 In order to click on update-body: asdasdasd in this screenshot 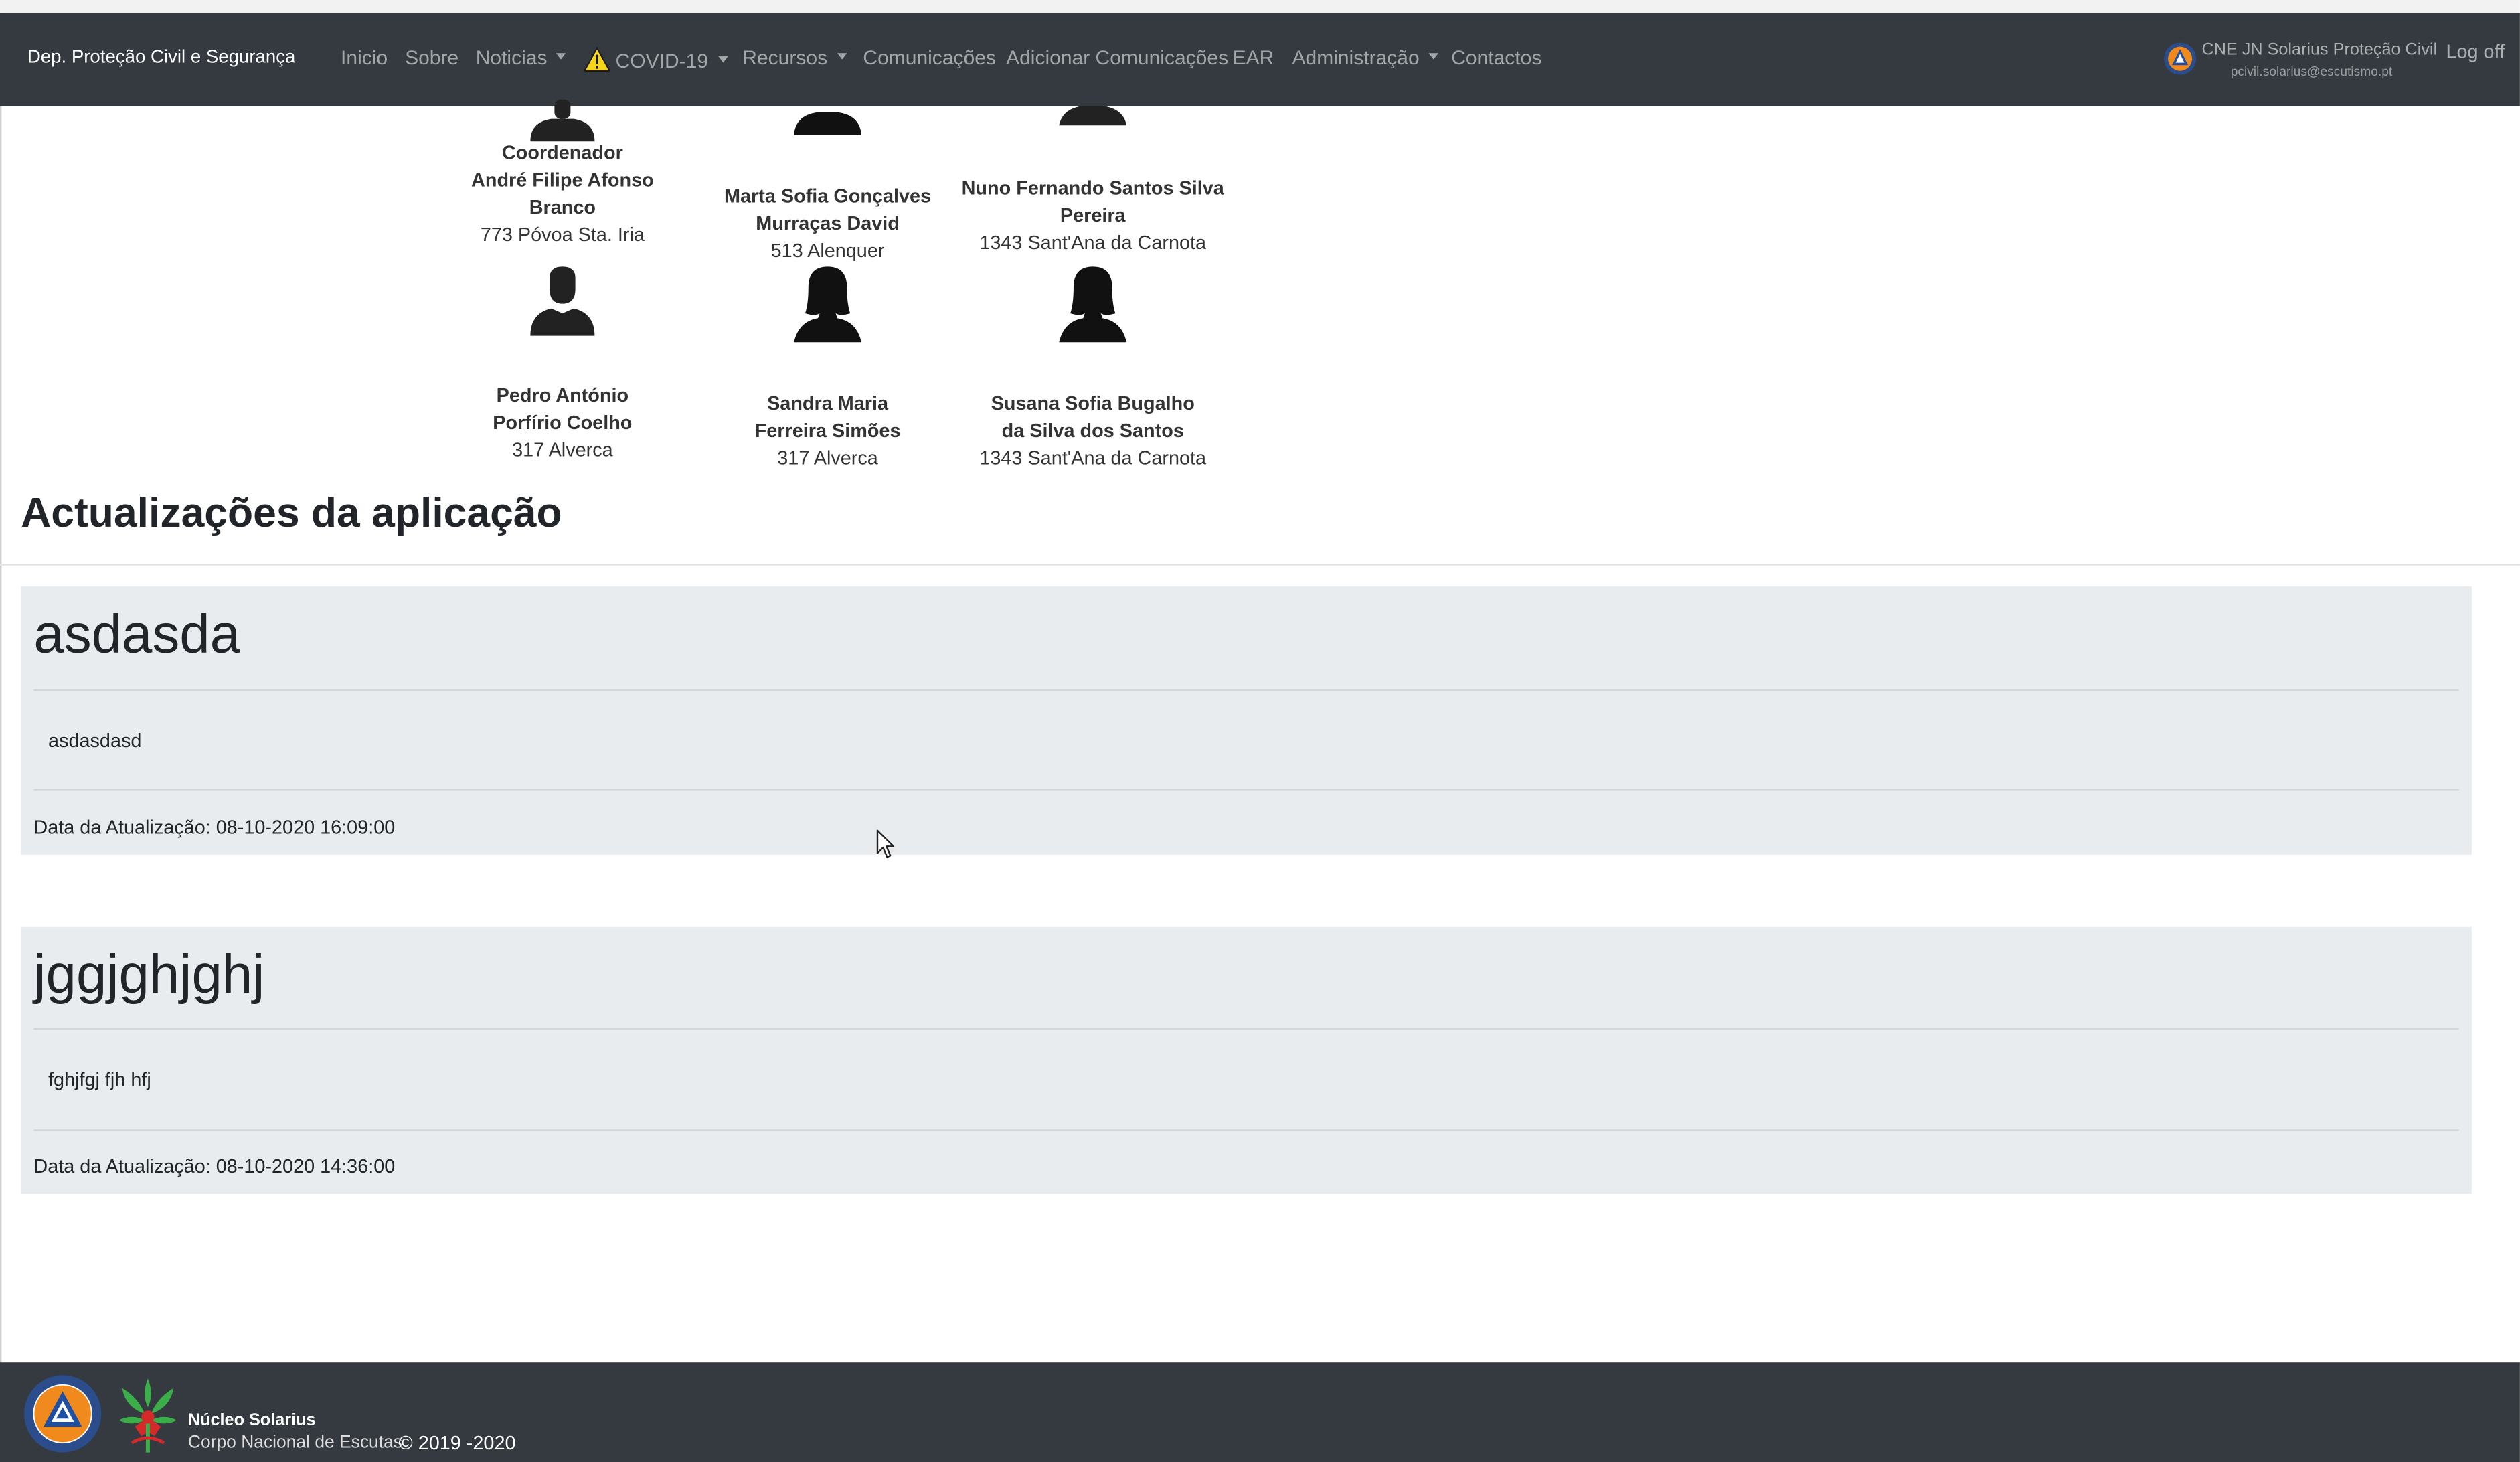, I will do `click(95, 740)`.